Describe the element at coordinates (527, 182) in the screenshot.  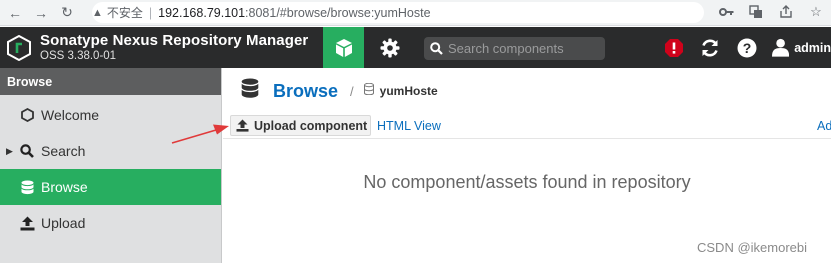
I see `empty-state-message: No component/assets found in repository` at that location.